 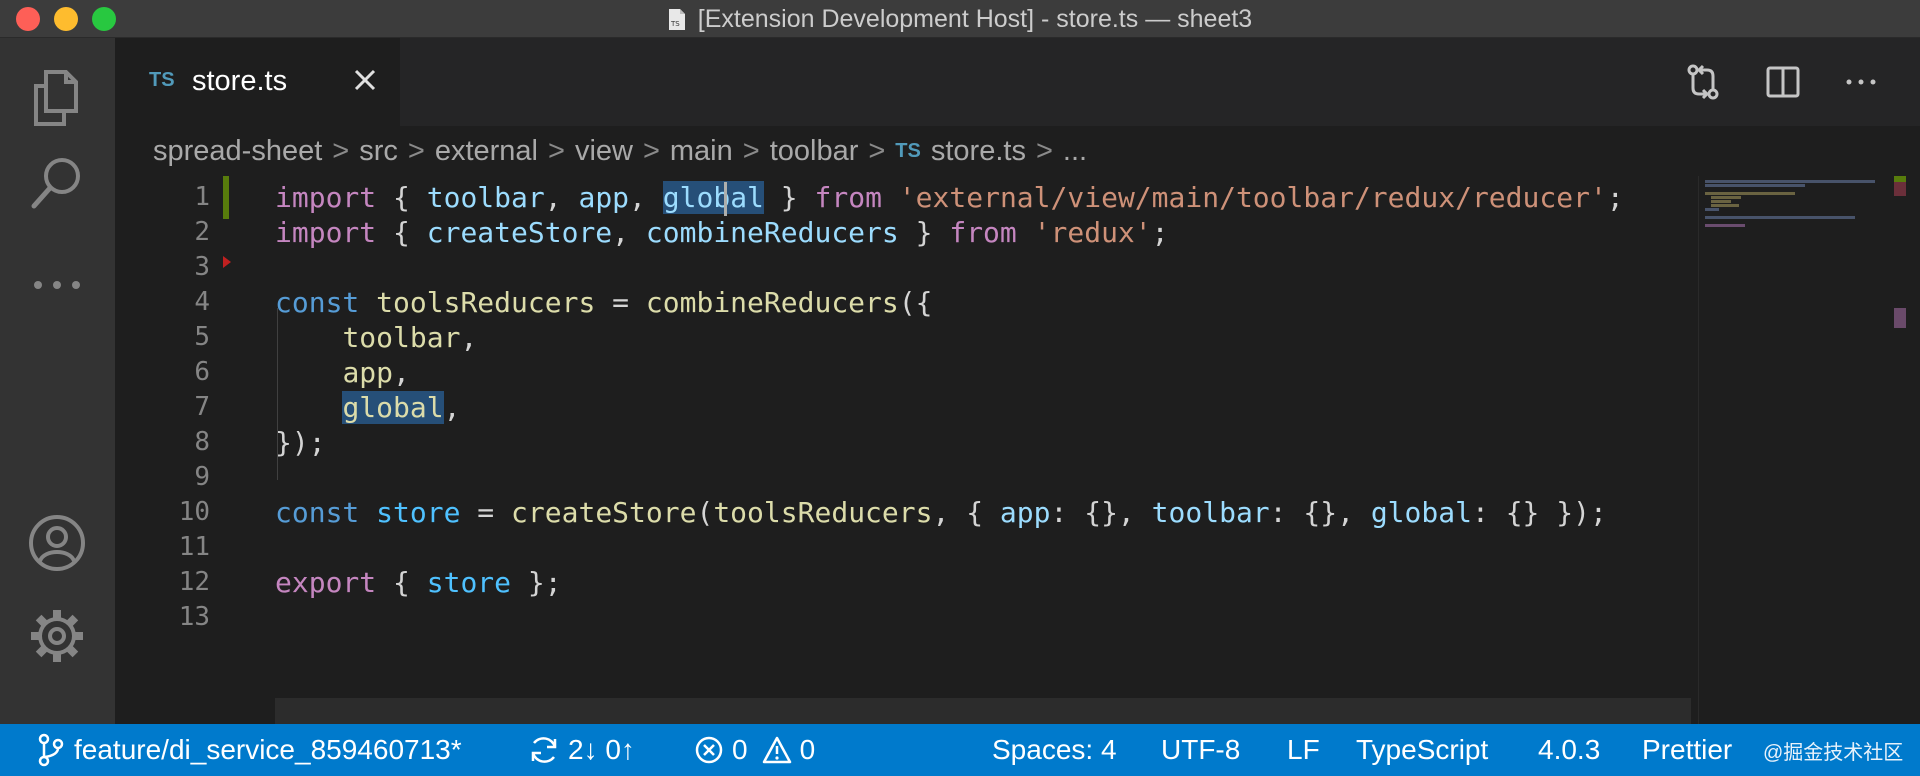 What do you see at coordinates (325, 582) in the screenshot?
I see `code-token: export` at bounding box center [325, 582].